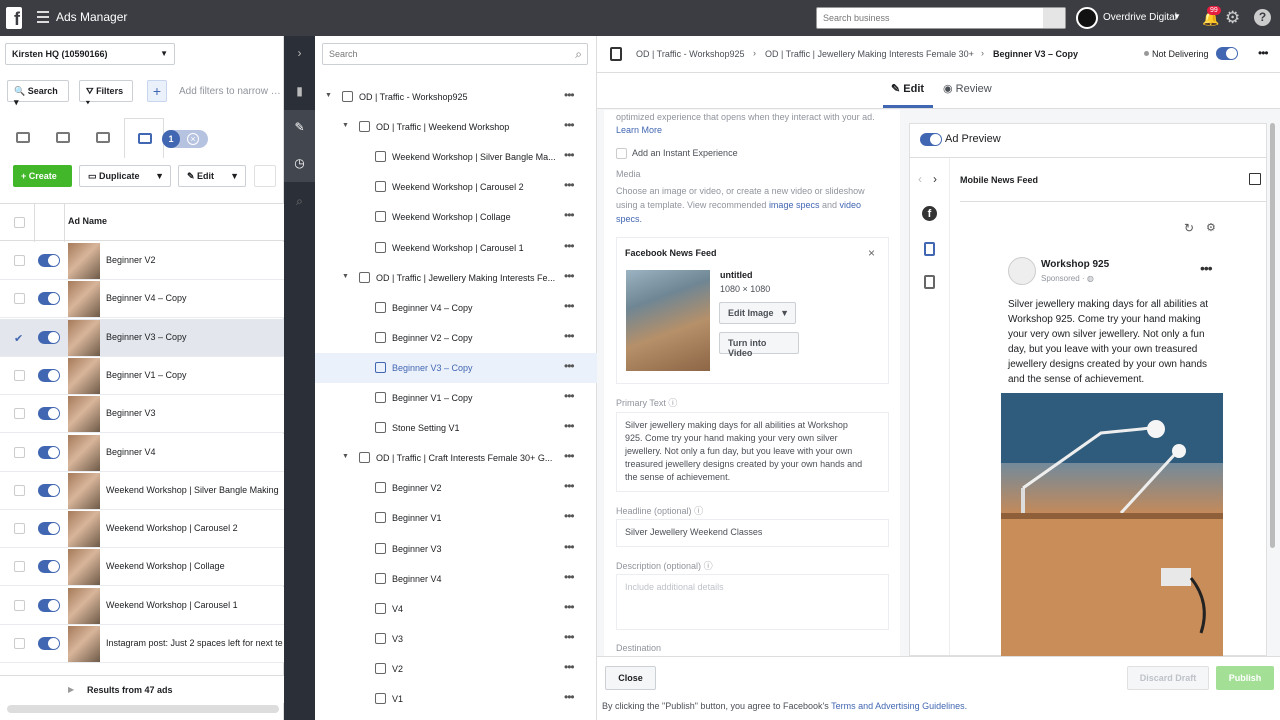 This screenshot has height=720, width=1280. I want to click on table-row: Beginner V1 – Copy, so click(142, 375).